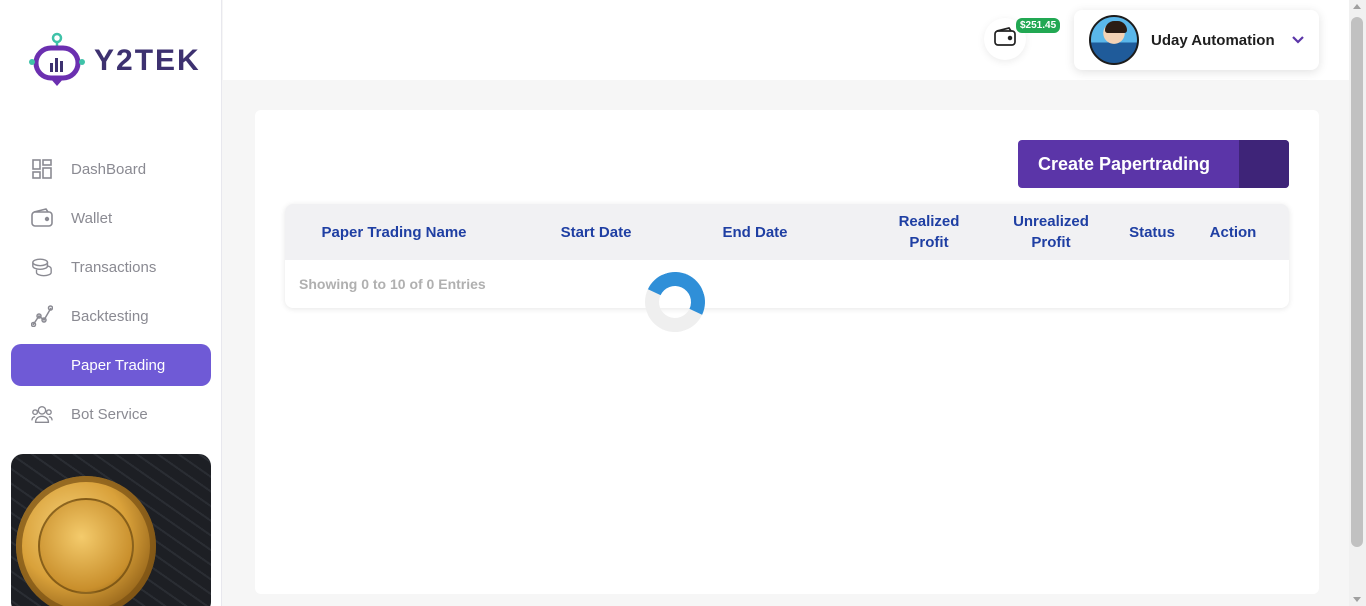 This screenshot has width=1366, height=606. What do you see at coordinates (1298, 40) in the screenshot?
I see `chevron-down-icon` at bounding box center [1298, 40].